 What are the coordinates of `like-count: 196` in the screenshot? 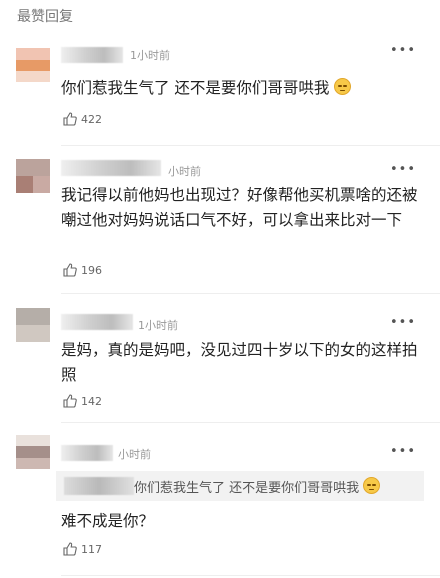 It's located at (91, 270).